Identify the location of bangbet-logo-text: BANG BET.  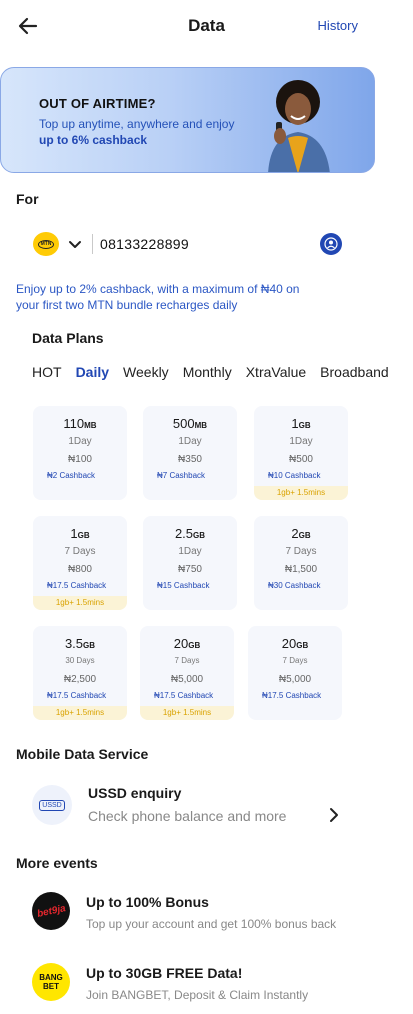
(51, 982).